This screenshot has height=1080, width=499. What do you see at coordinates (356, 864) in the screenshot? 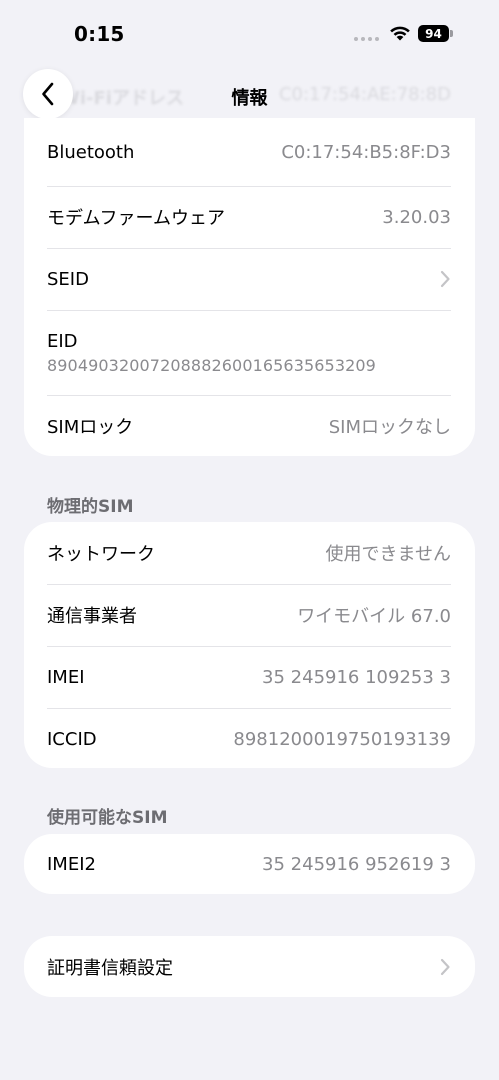
I see `row-value: 35 245916 952619 3` at bounding box center [356, 864].